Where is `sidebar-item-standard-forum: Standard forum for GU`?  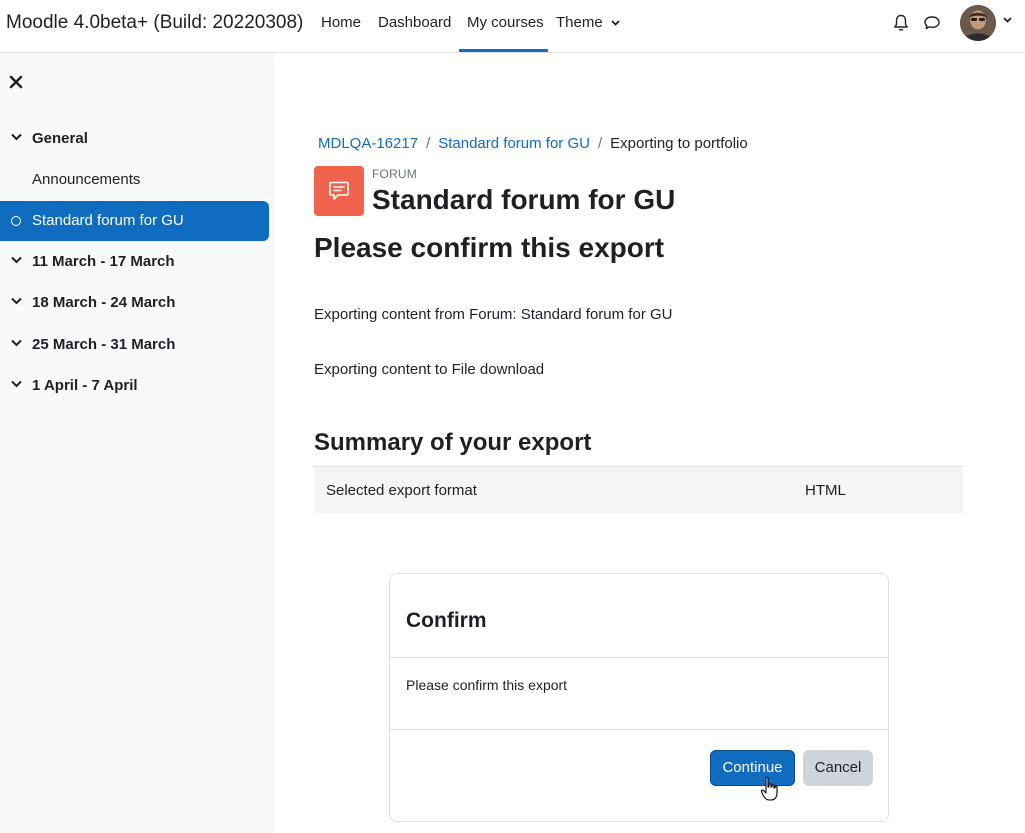
sidebar-item-standard-forum: Standard forum for GU is located at coordinates (134, 221).